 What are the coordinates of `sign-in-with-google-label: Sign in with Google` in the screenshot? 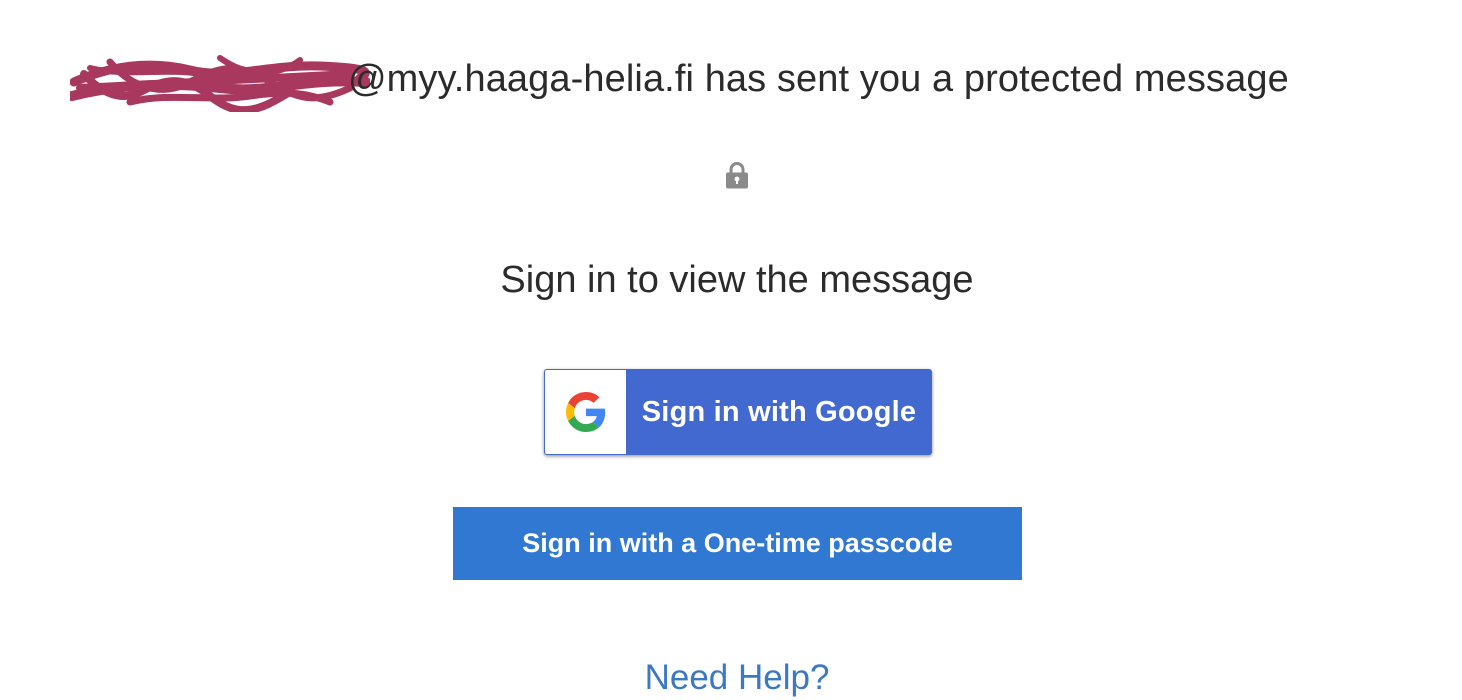 It's located at (779, 412).